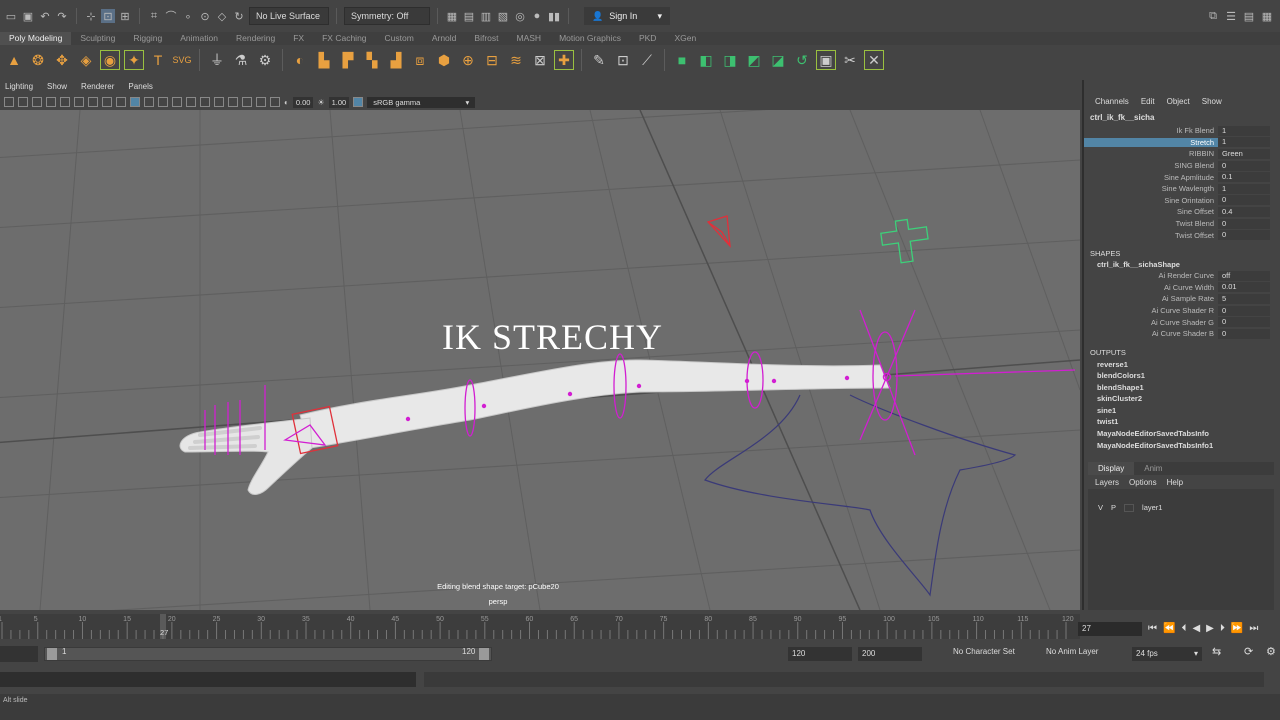 Image resolution: width=1280 pixels, height=720 pixels. What do you see at coordinates (289, 16) in the screenshot?
I see `live-surface-field: No Live Surface` at bounding box center [289, 16].